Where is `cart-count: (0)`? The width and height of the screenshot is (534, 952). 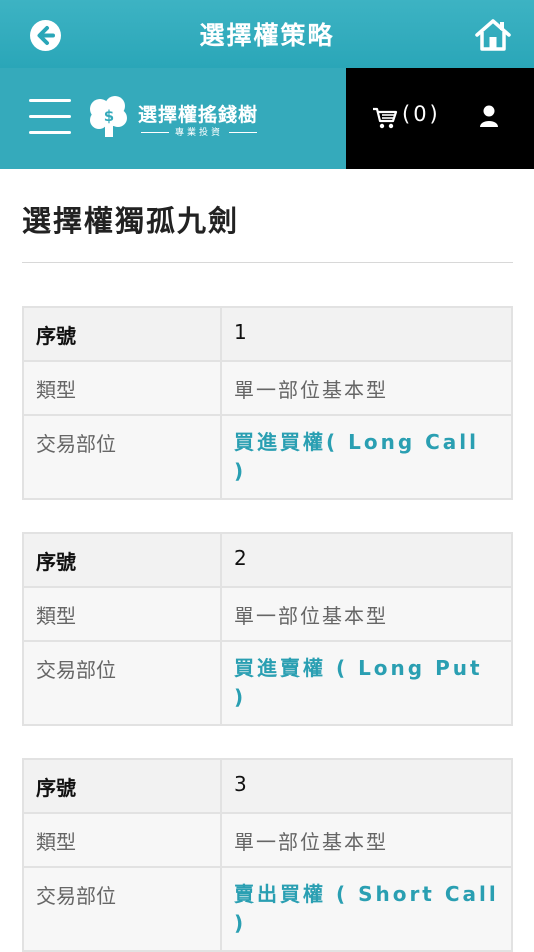 cart-count: (0) is located at coordinates (421, 114).